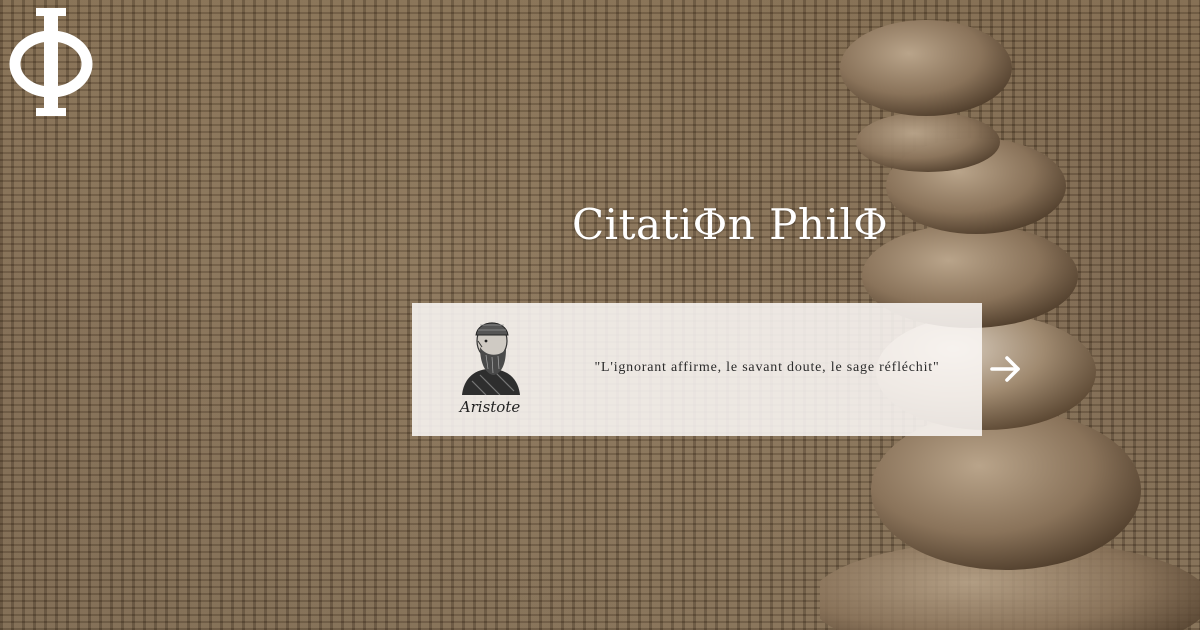  What do you see at coordinates (491, 358) in the screenshot?
I see `aristotle-portrait-icon` at bounding box center [491, 358].